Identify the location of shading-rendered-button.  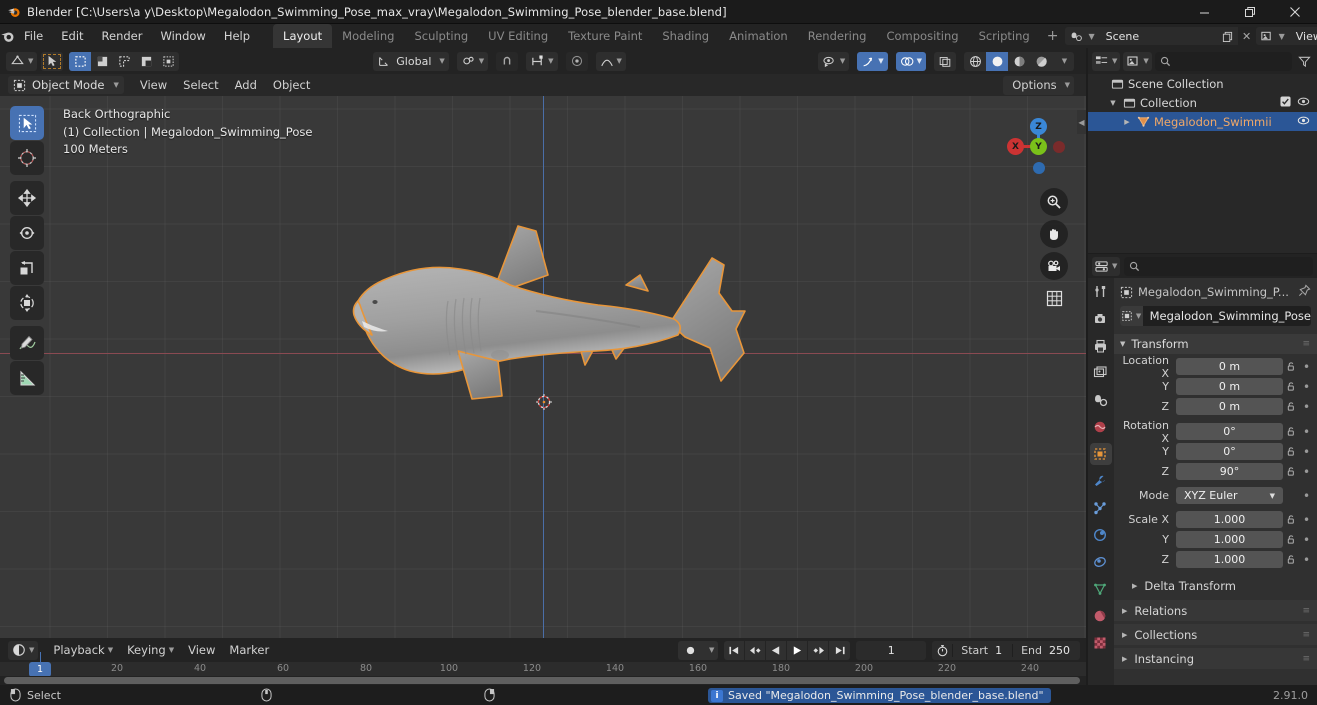
(1041, 61).